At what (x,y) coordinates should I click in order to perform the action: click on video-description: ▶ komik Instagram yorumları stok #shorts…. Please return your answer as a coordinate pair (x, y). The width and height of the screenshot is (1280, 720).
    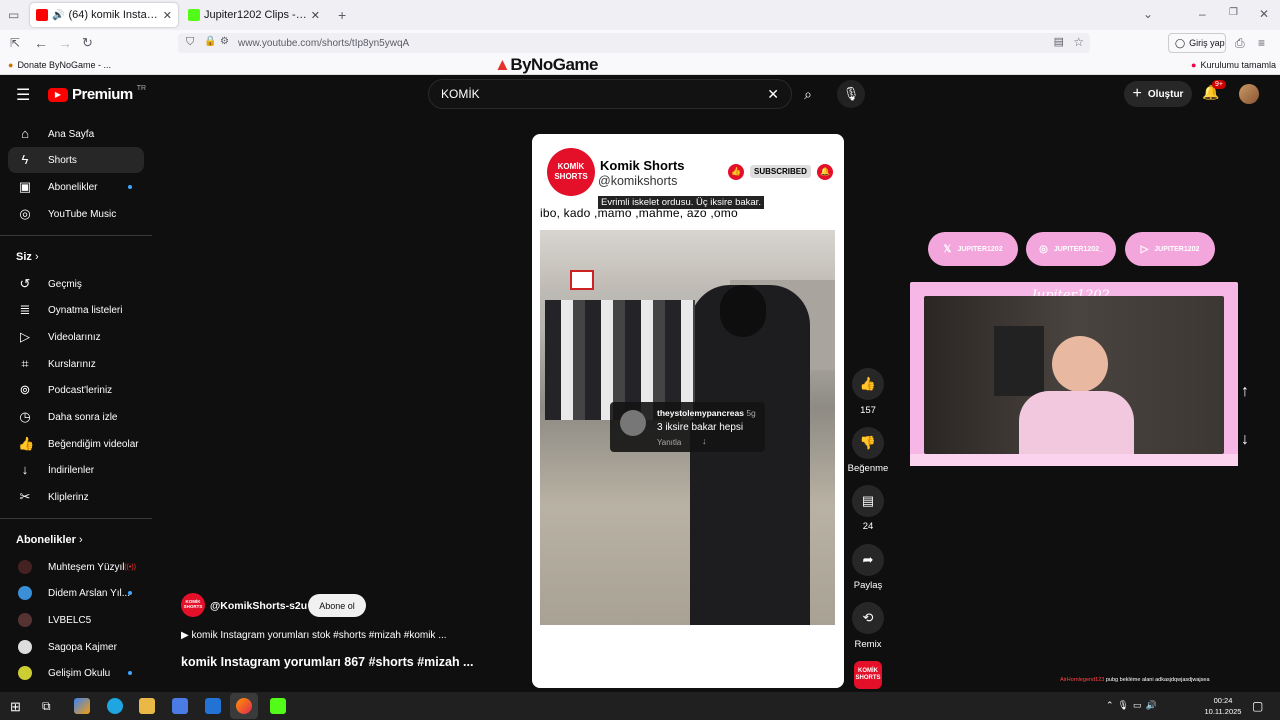
    Looking at the image, I should click on (314, 635).